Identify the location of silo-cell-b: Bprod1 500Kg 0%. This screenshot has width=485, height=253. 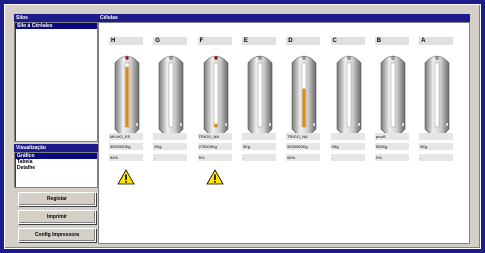
(392, 117).